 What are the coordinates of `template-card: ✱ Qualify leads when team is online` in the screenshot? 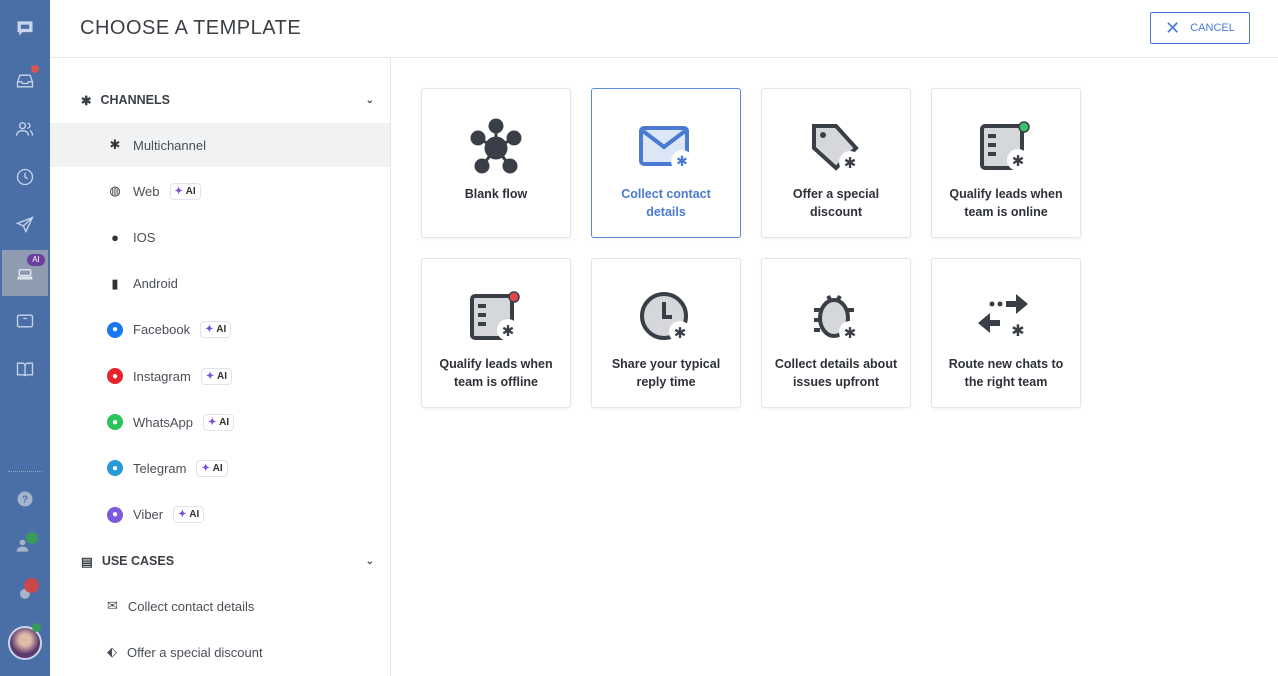 It's located at (1006, 163).